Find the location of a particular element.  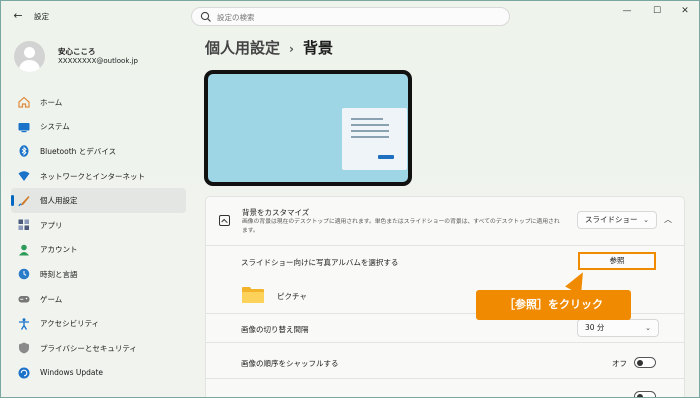

next-setting-toggle is located at coordinates (645, 394).